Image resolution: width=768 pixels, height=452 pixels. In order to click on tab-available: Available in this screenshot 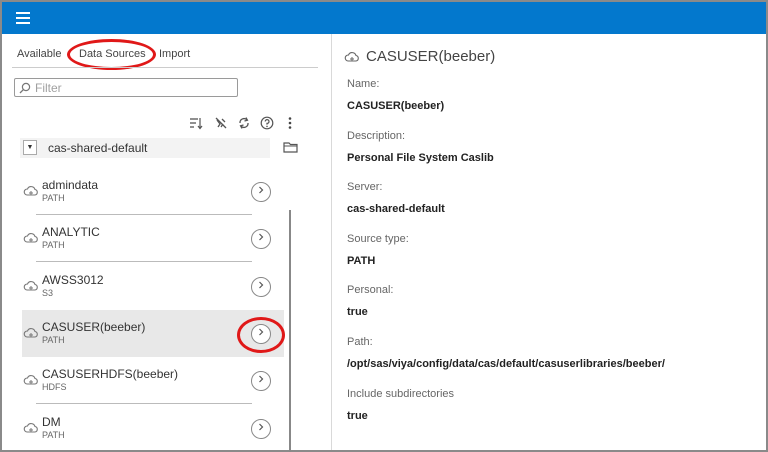, I will do `click(39, 54)`.